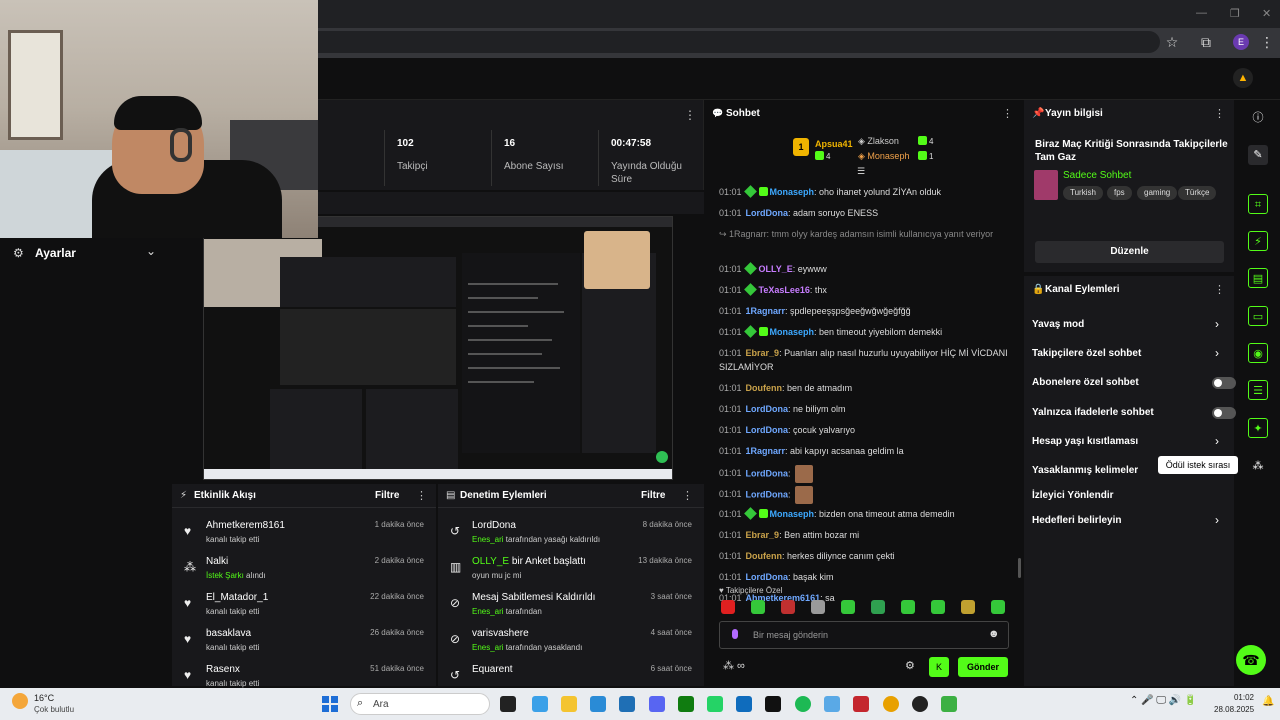 The image size is (1280, 720). What do you see at coordinates (1163, 700) in the screenshot?
I see `system-tray: ⌃ 🎤 🖵 🔊 🔋` at bounding box center [1163, 700].